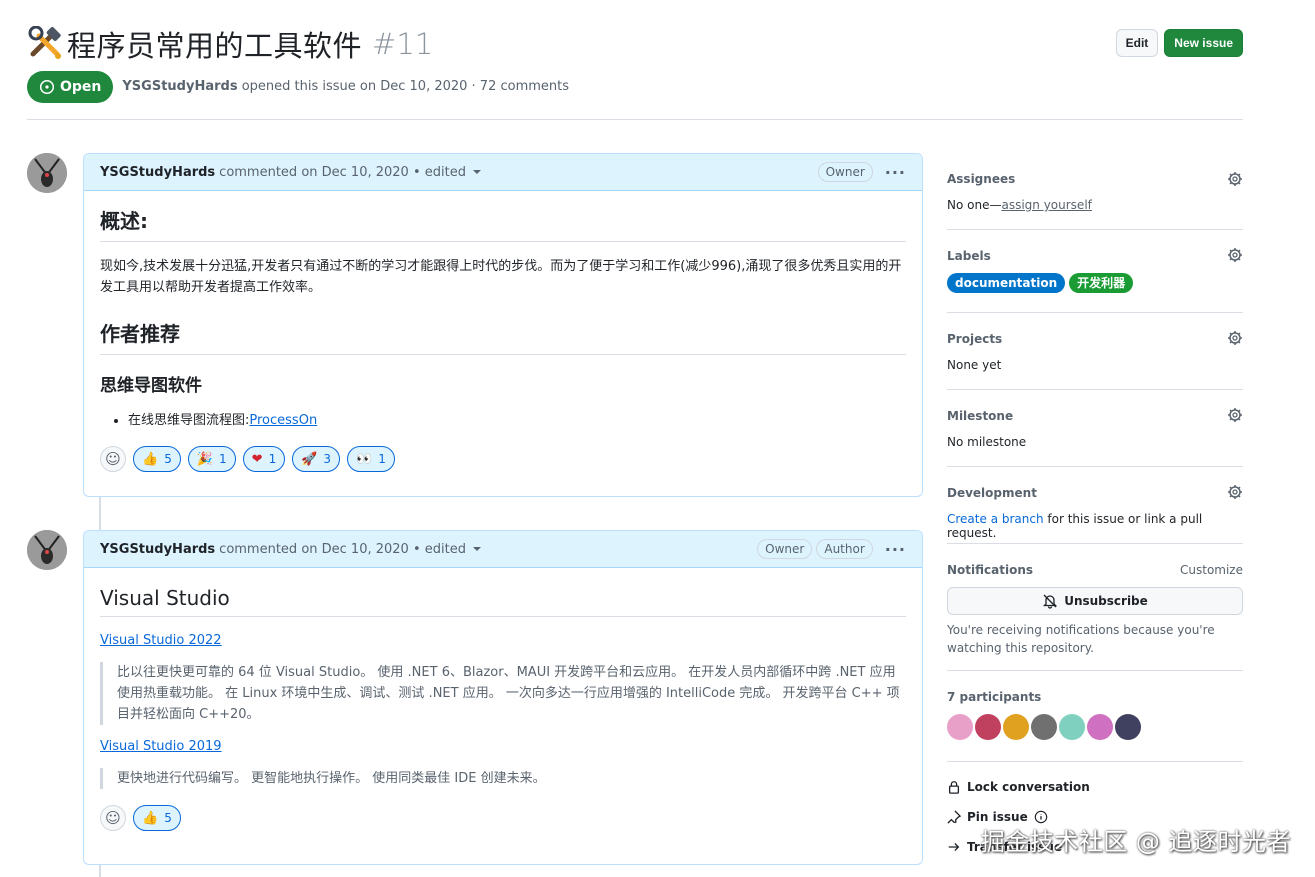 The height and width of the screenshot is (877, 1315). I want to click on author-badge: Author, so click(844, 549).